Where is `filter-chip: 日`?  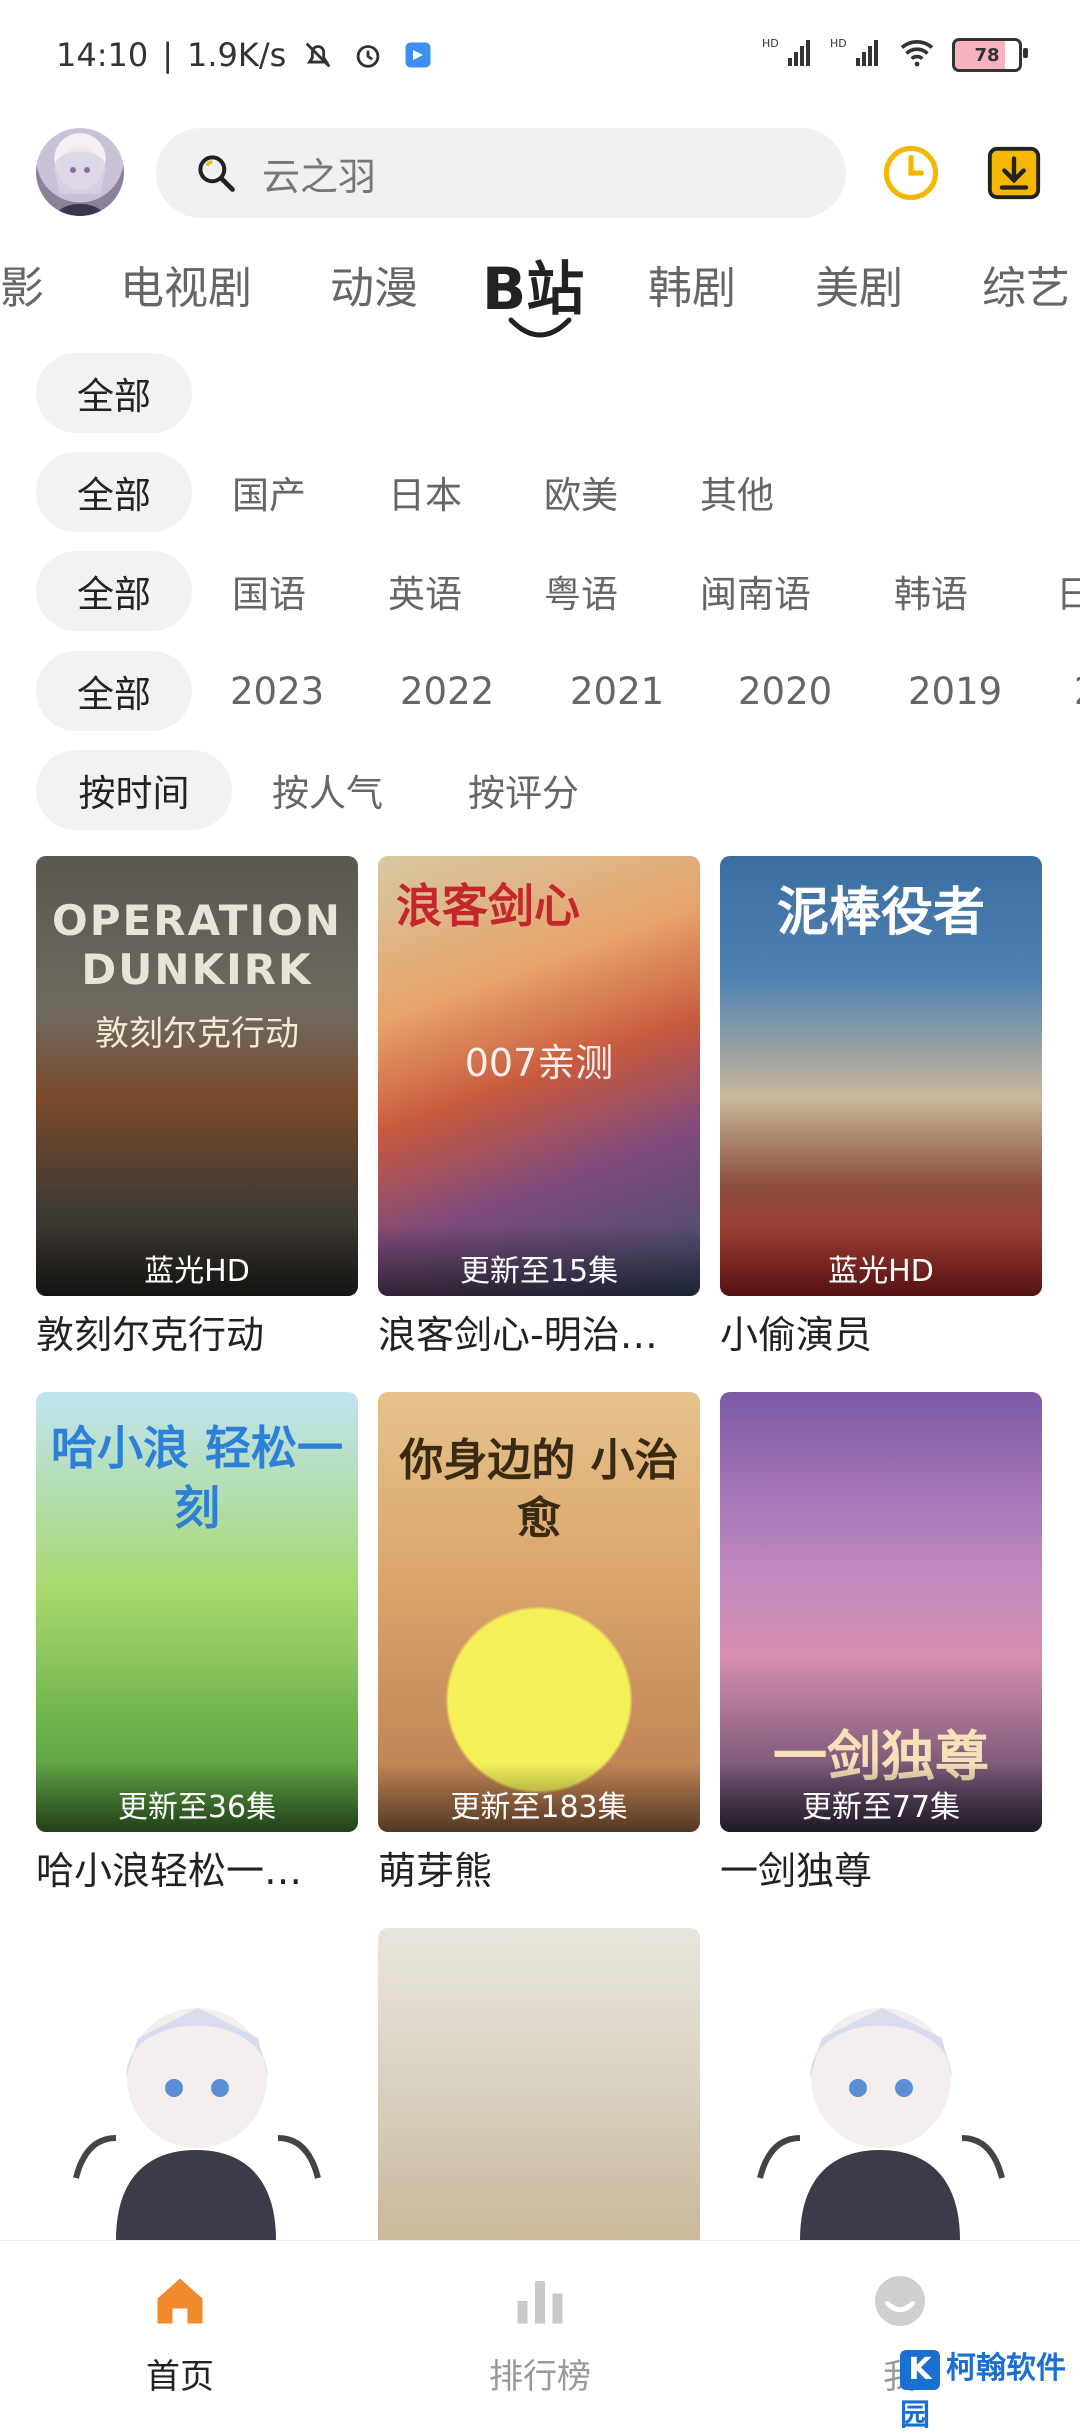
filter-chip: 日 is located at coordinates (1068, 591).